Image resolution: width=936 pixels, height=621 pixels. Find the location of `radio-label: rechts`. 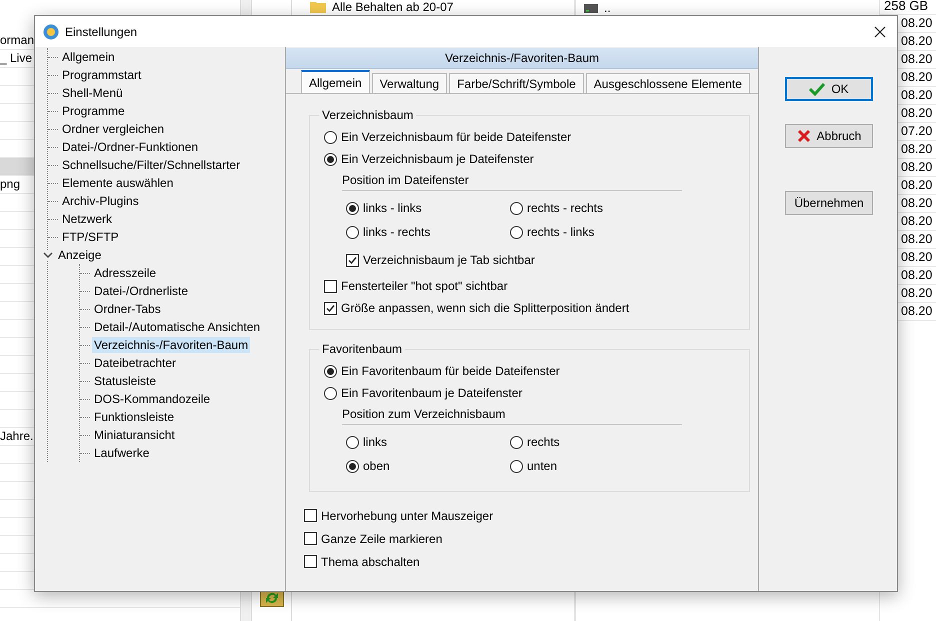

radio-label: rechts is located at coordinates (543, 442).